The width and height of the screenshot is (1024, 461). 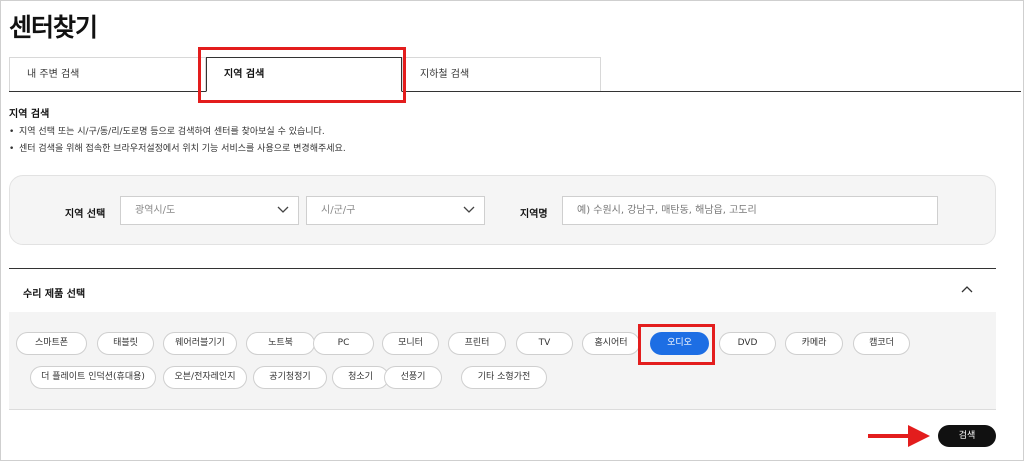 What do you see at coordinates (200, 343) in the screenshot?
I see `product-chip: 웨어러블기기` at bounding box center [200, 343].